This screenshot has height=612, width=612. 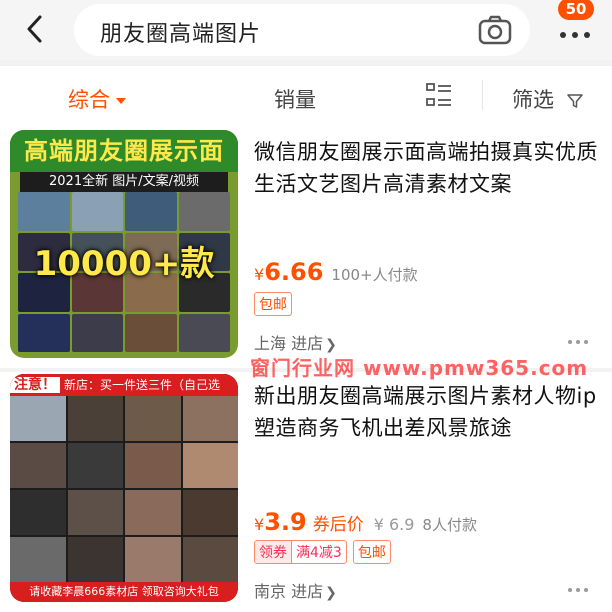 I want to click on paid-count-2: 8人付款, so click(x=449, y=525).